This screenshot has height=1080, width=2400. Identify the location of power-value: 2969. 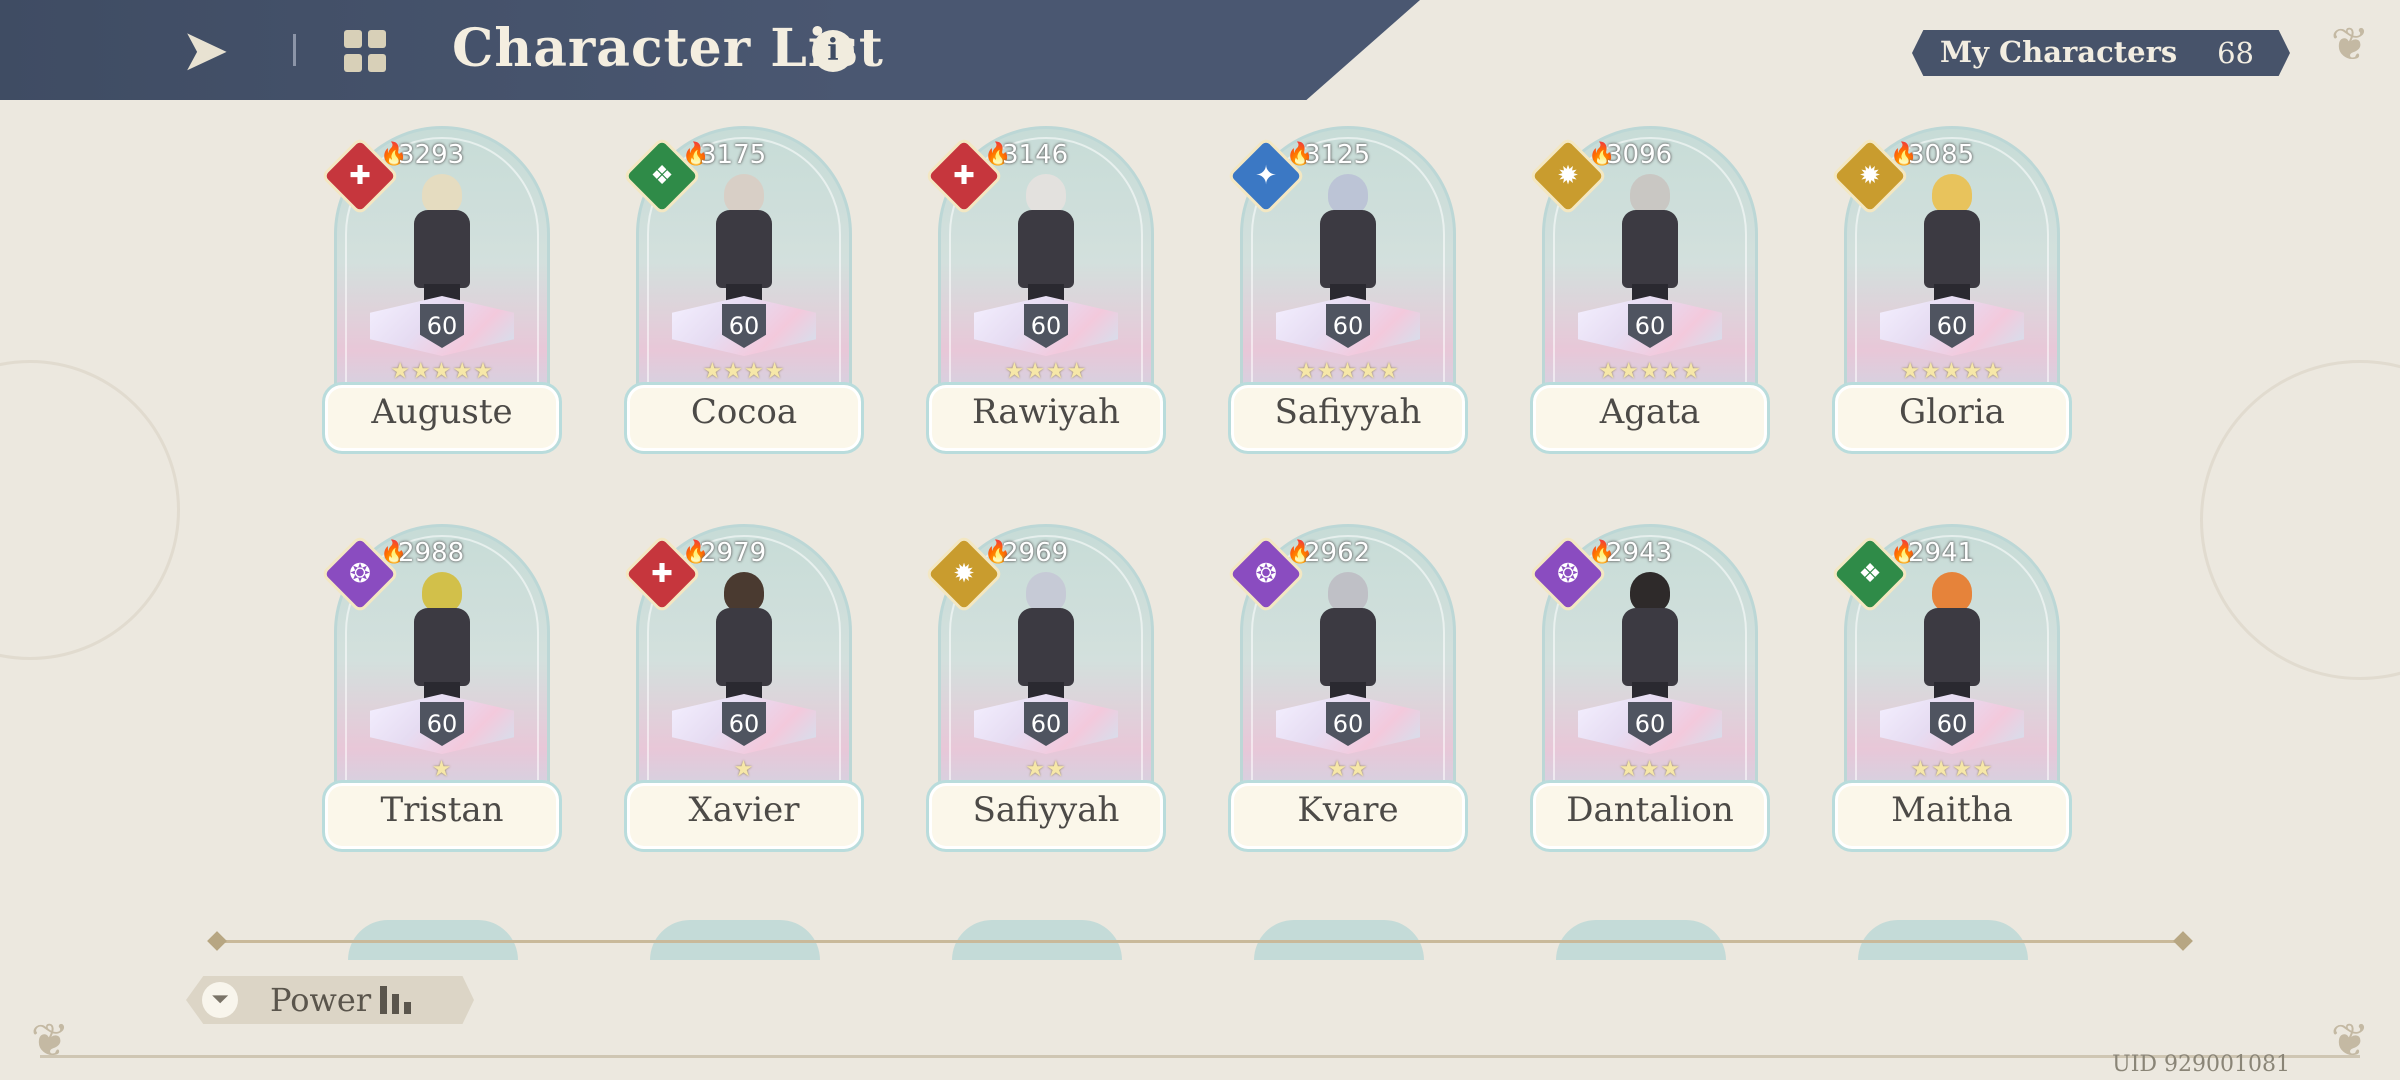
(1035, 553).